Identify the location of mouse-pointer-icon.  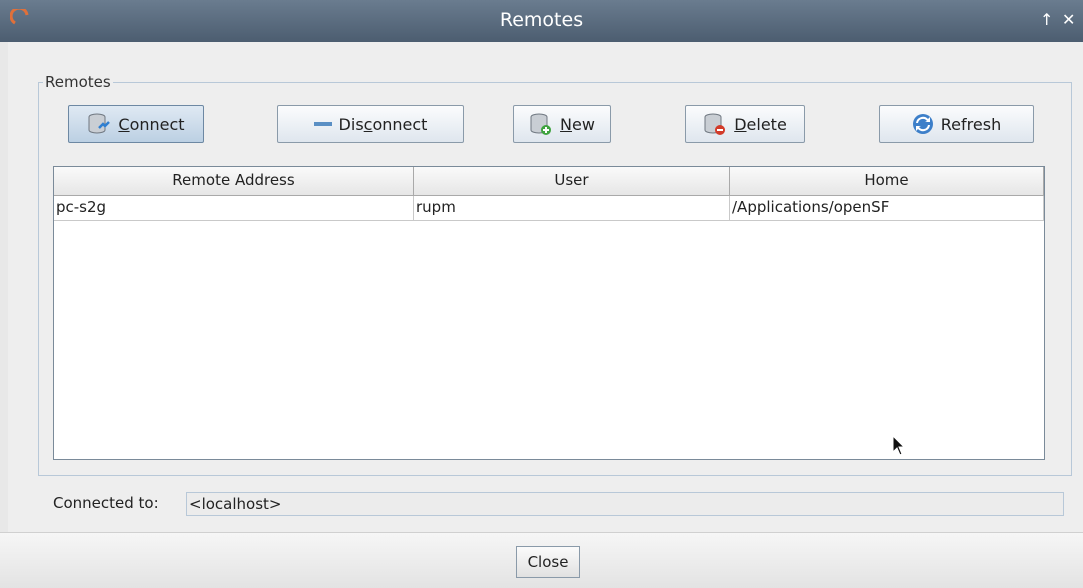
(899, 445).